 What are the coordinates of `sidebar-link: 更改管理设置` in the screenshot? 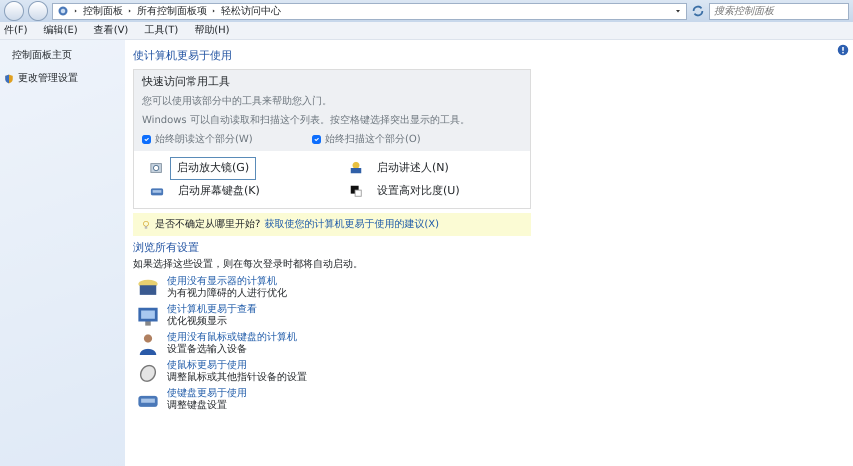 It's located at (48, 78).